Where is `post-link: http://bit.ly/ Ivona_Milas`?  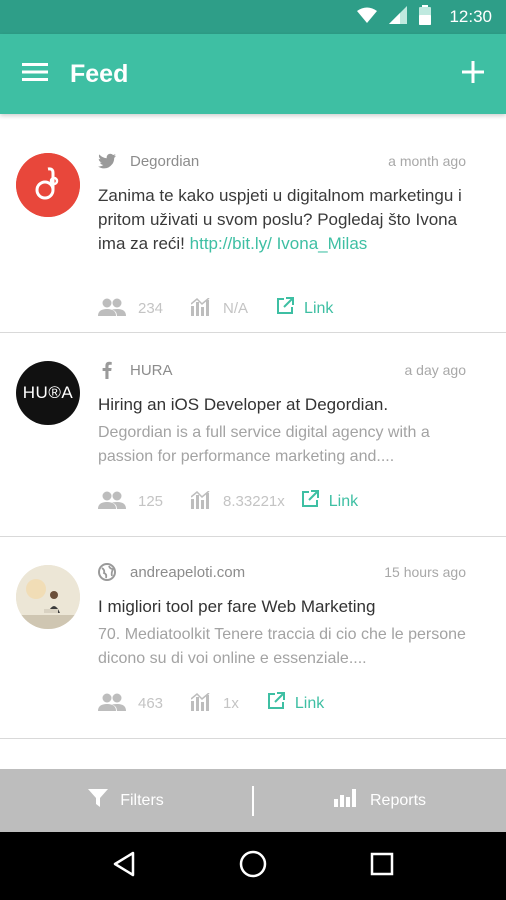 post-link: http://bit.ly/ Ivona_Milas is located at coordinates (279, 243).